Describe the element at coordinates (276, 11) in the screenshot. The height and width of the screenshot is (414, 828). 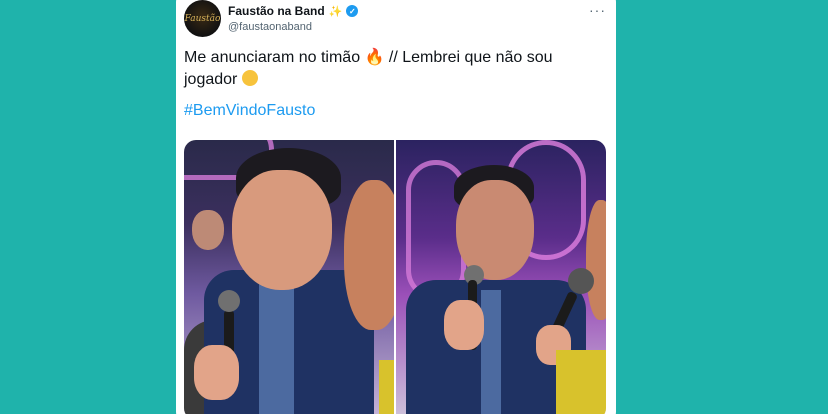
I see `display-name: Faustão na Band` at that location.